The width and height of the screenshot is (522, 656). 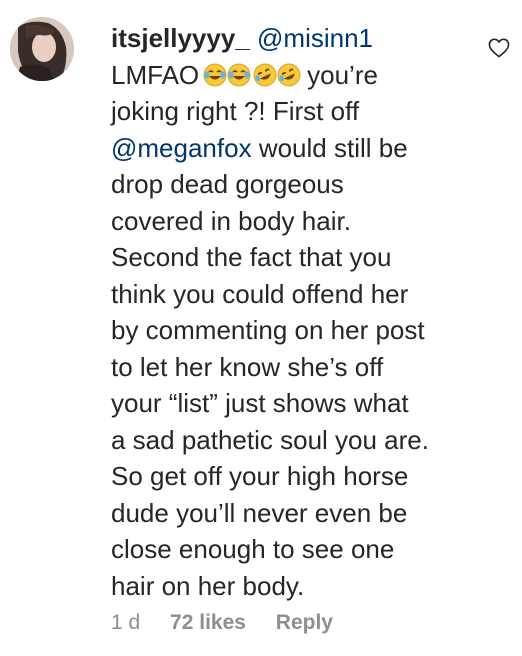 What do you see at coordinates (253, 549) in the screenshot?
I see `comment-line: close enough to see one` at bounding box center [253, 549].